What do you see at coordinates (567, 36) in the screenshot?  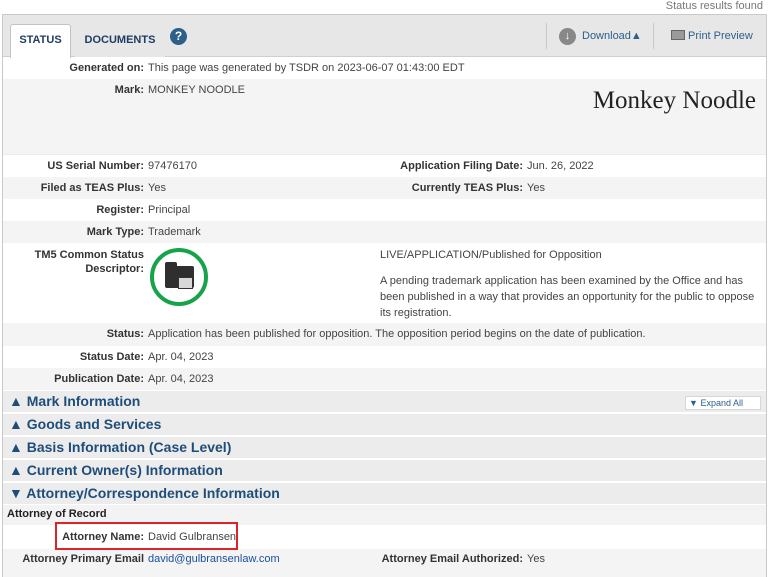 I see `download-arrow-icon: ↓` at bounding box center [567, 36].